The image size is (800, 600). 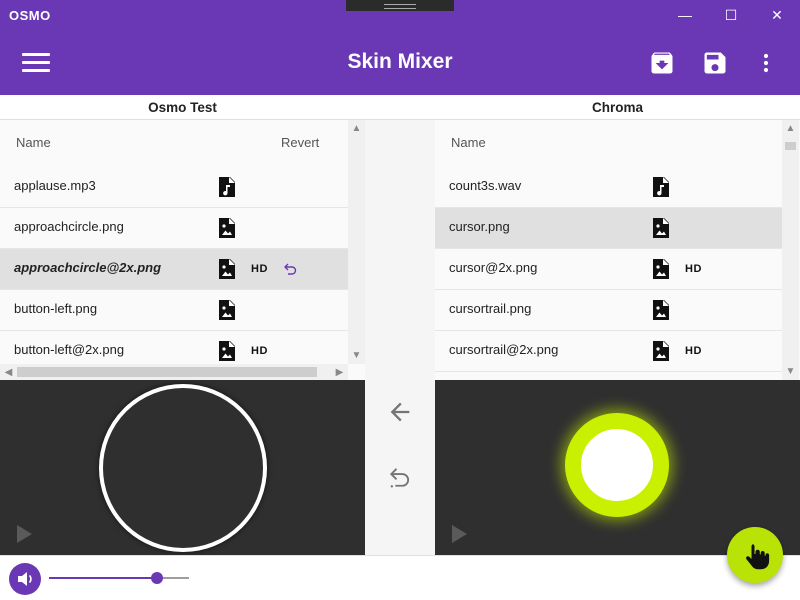 What do you see at coordinates (758, 557) in the screenshot?
I see `touch-hand-icon` at bounding box center [758, 557].